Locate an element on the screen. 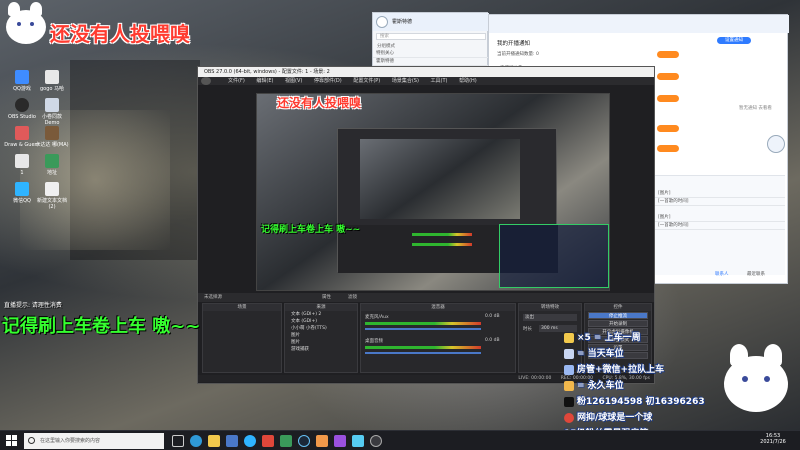  mascot-top-left is located at coordinates (26, 24).